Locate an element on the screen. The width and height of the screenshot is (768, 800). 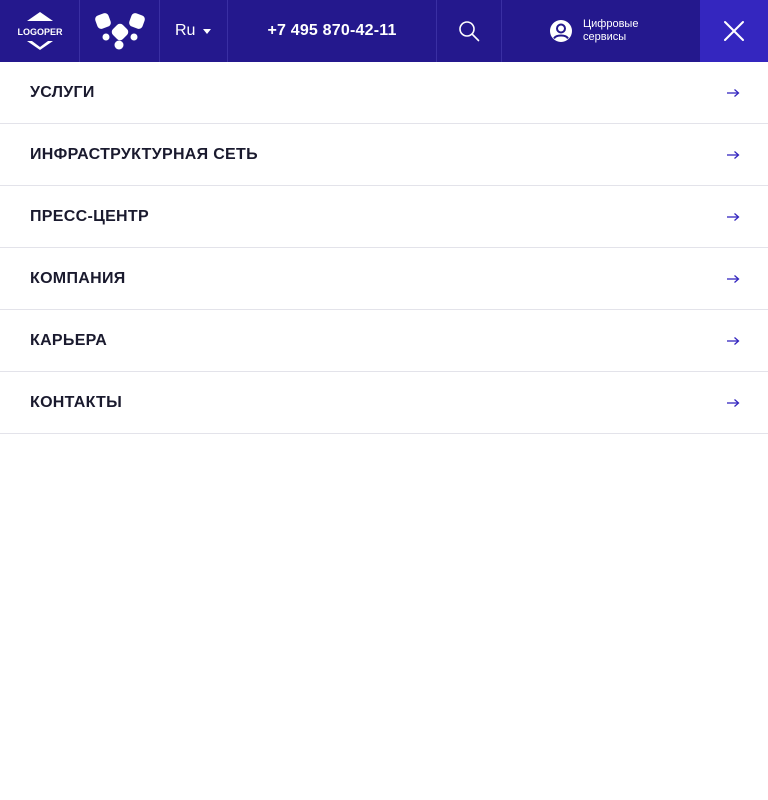
language-selector: Ru is located at coordinates (194, 31).